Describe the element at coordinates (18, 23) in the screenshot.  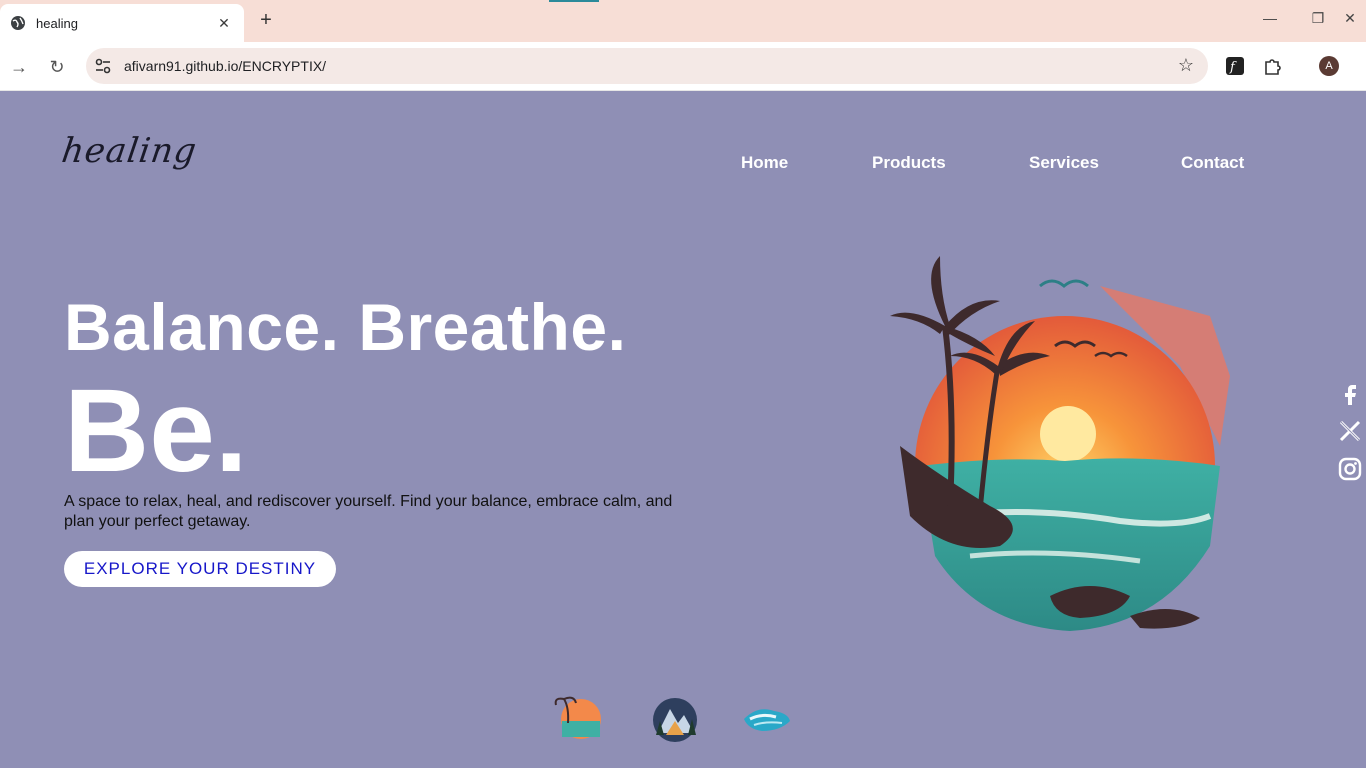
I see `globe-icon` at that location.